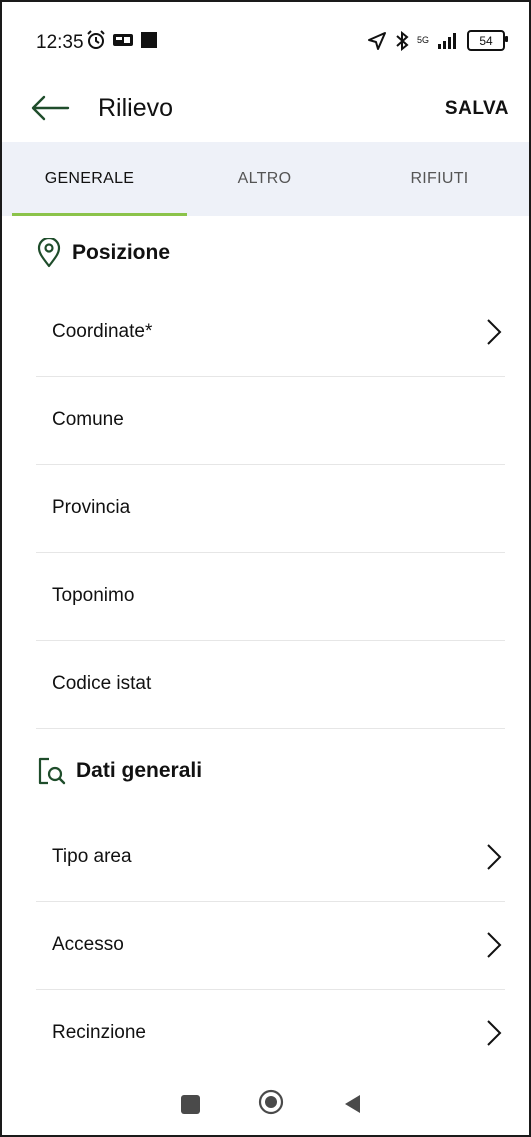 The width and height of the screenshot is (531, 1137). I want to click on notification-icon, so click(123, 40).